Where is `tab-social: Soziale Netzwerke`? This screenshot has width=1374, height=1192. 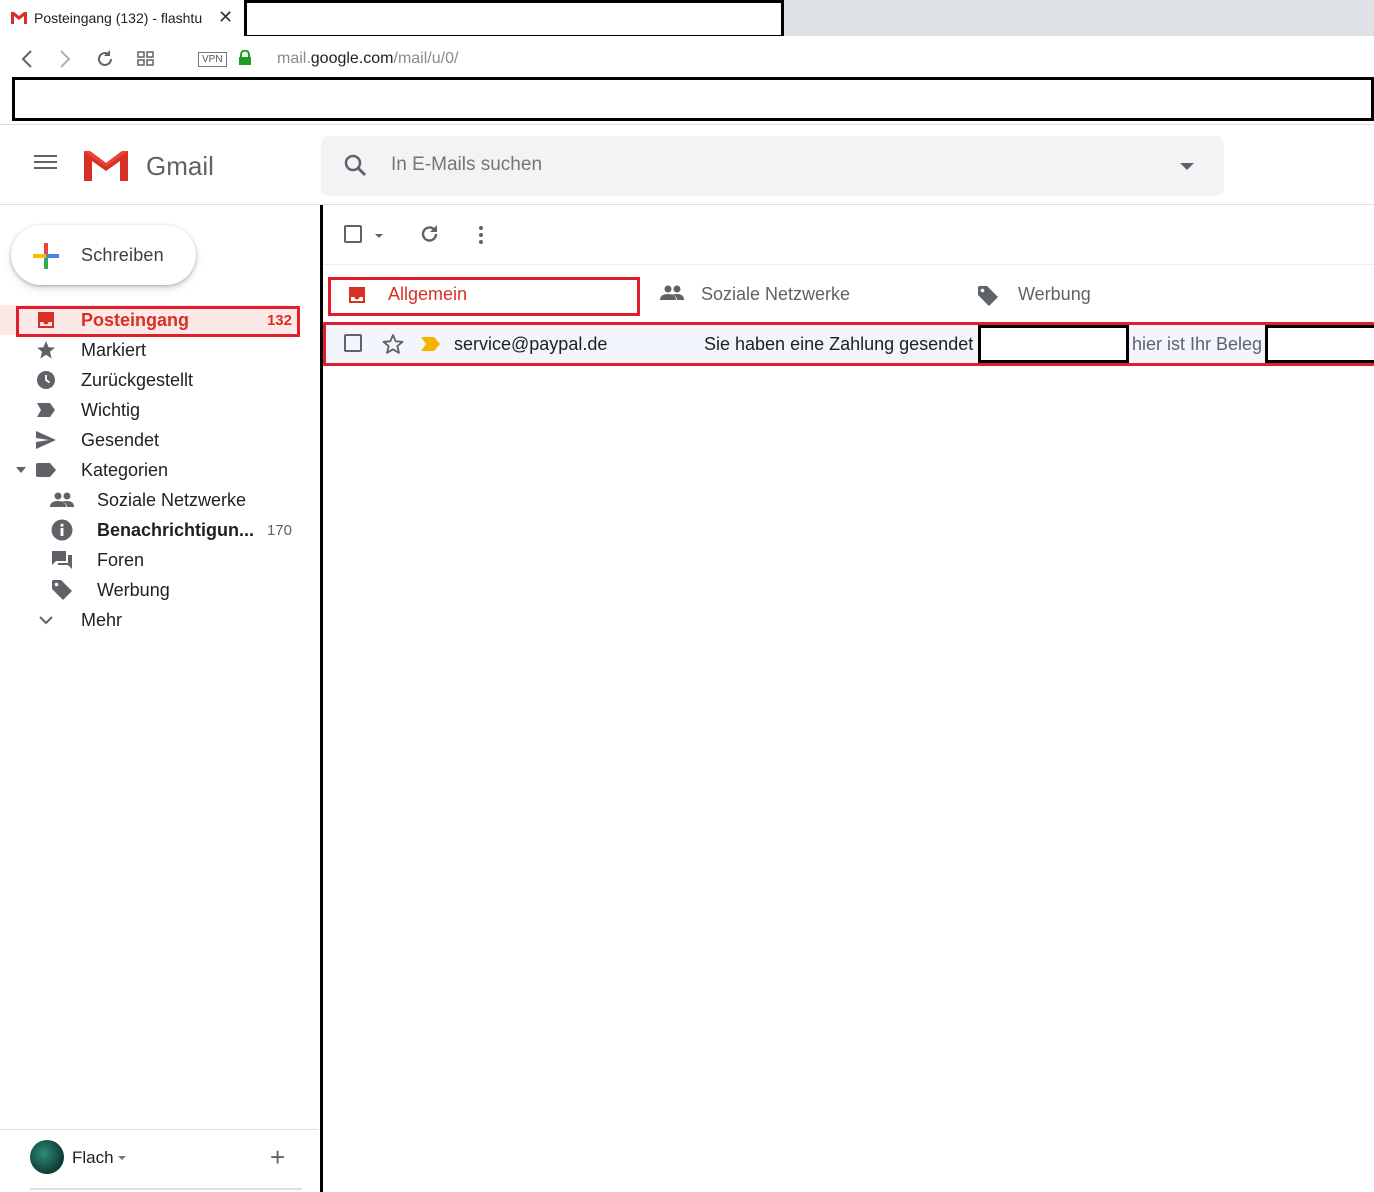
tab-social: Soziale Netzwerke is located at coordinates (798, 294).